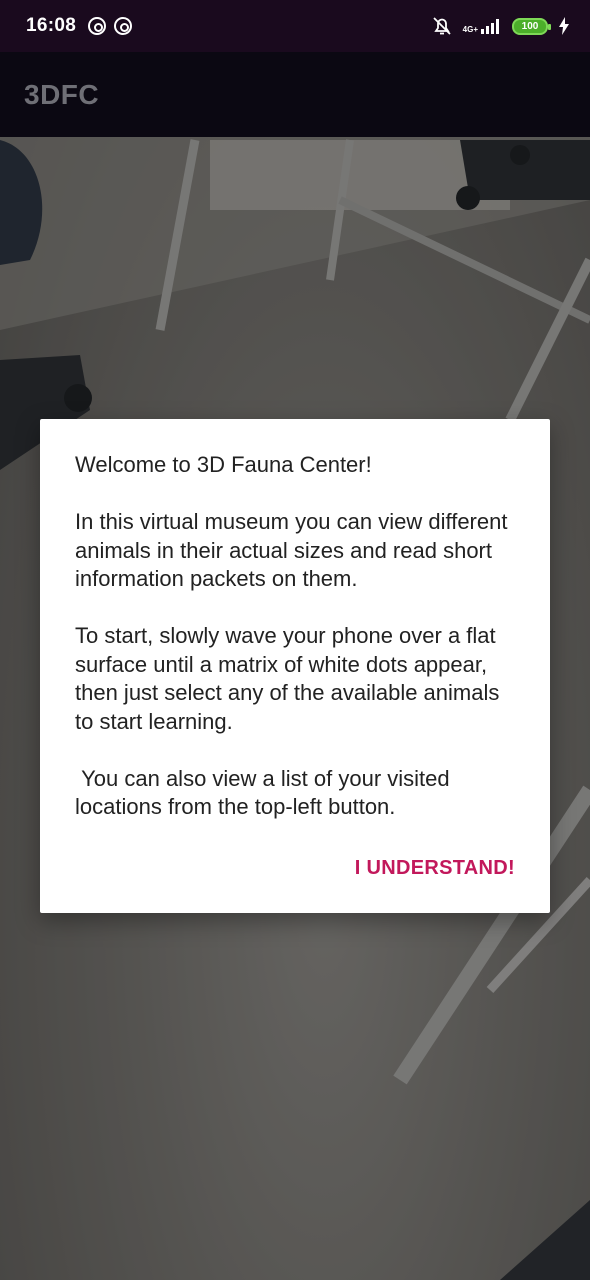 This screenshot has height=1280, width=590. What do you see at coordinates (531, 26) in the screenshot?
I see `battery-icon: 100` at bounding box center [531, 26].